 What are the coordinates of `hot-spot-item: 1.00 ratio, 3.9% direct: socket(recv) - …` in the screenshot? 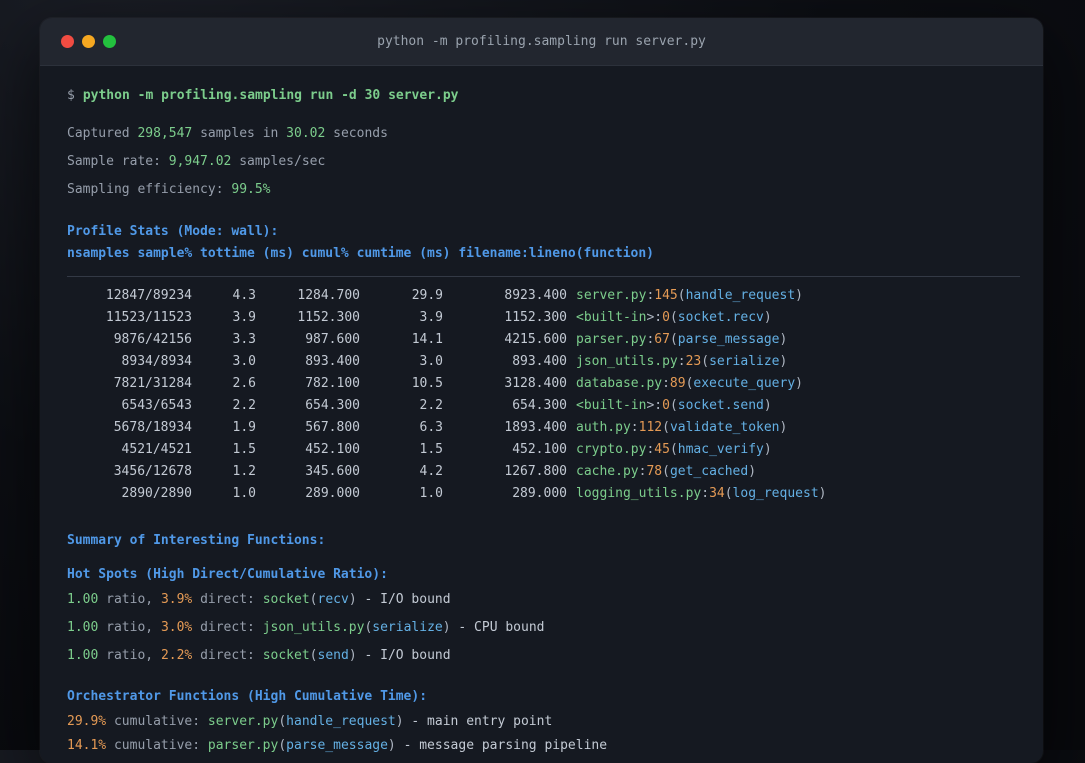 It's located at (259, 599).